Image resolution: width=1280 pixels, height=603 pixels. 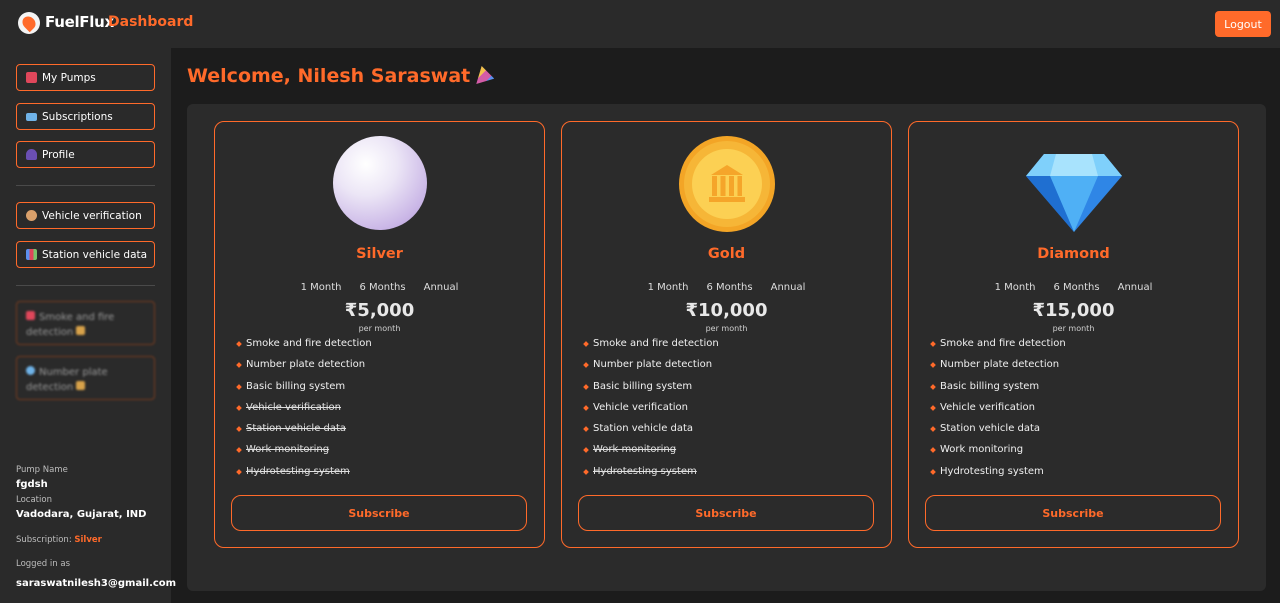 What do you see at coordinates (485, 75) in the screenshot?
I see `party-popper-icon` at bounding box center [485, 75].